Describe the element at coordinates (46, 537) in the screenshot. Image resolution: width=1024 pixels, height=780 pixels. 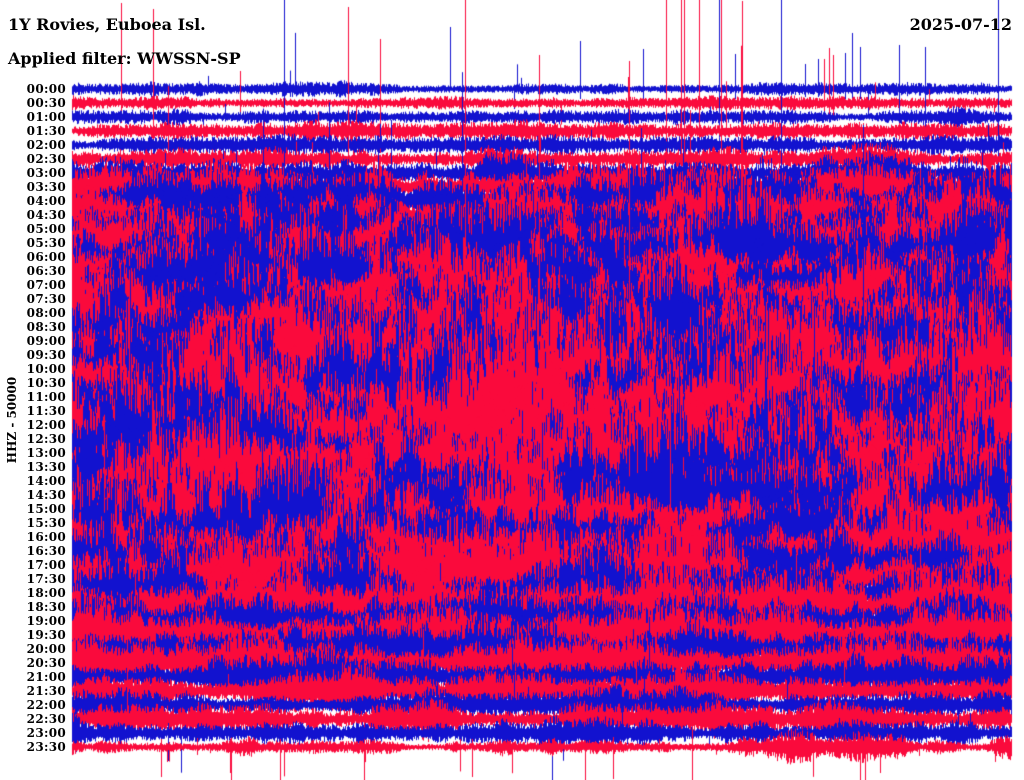
I see `time-label-1600: 16:00` at that location.